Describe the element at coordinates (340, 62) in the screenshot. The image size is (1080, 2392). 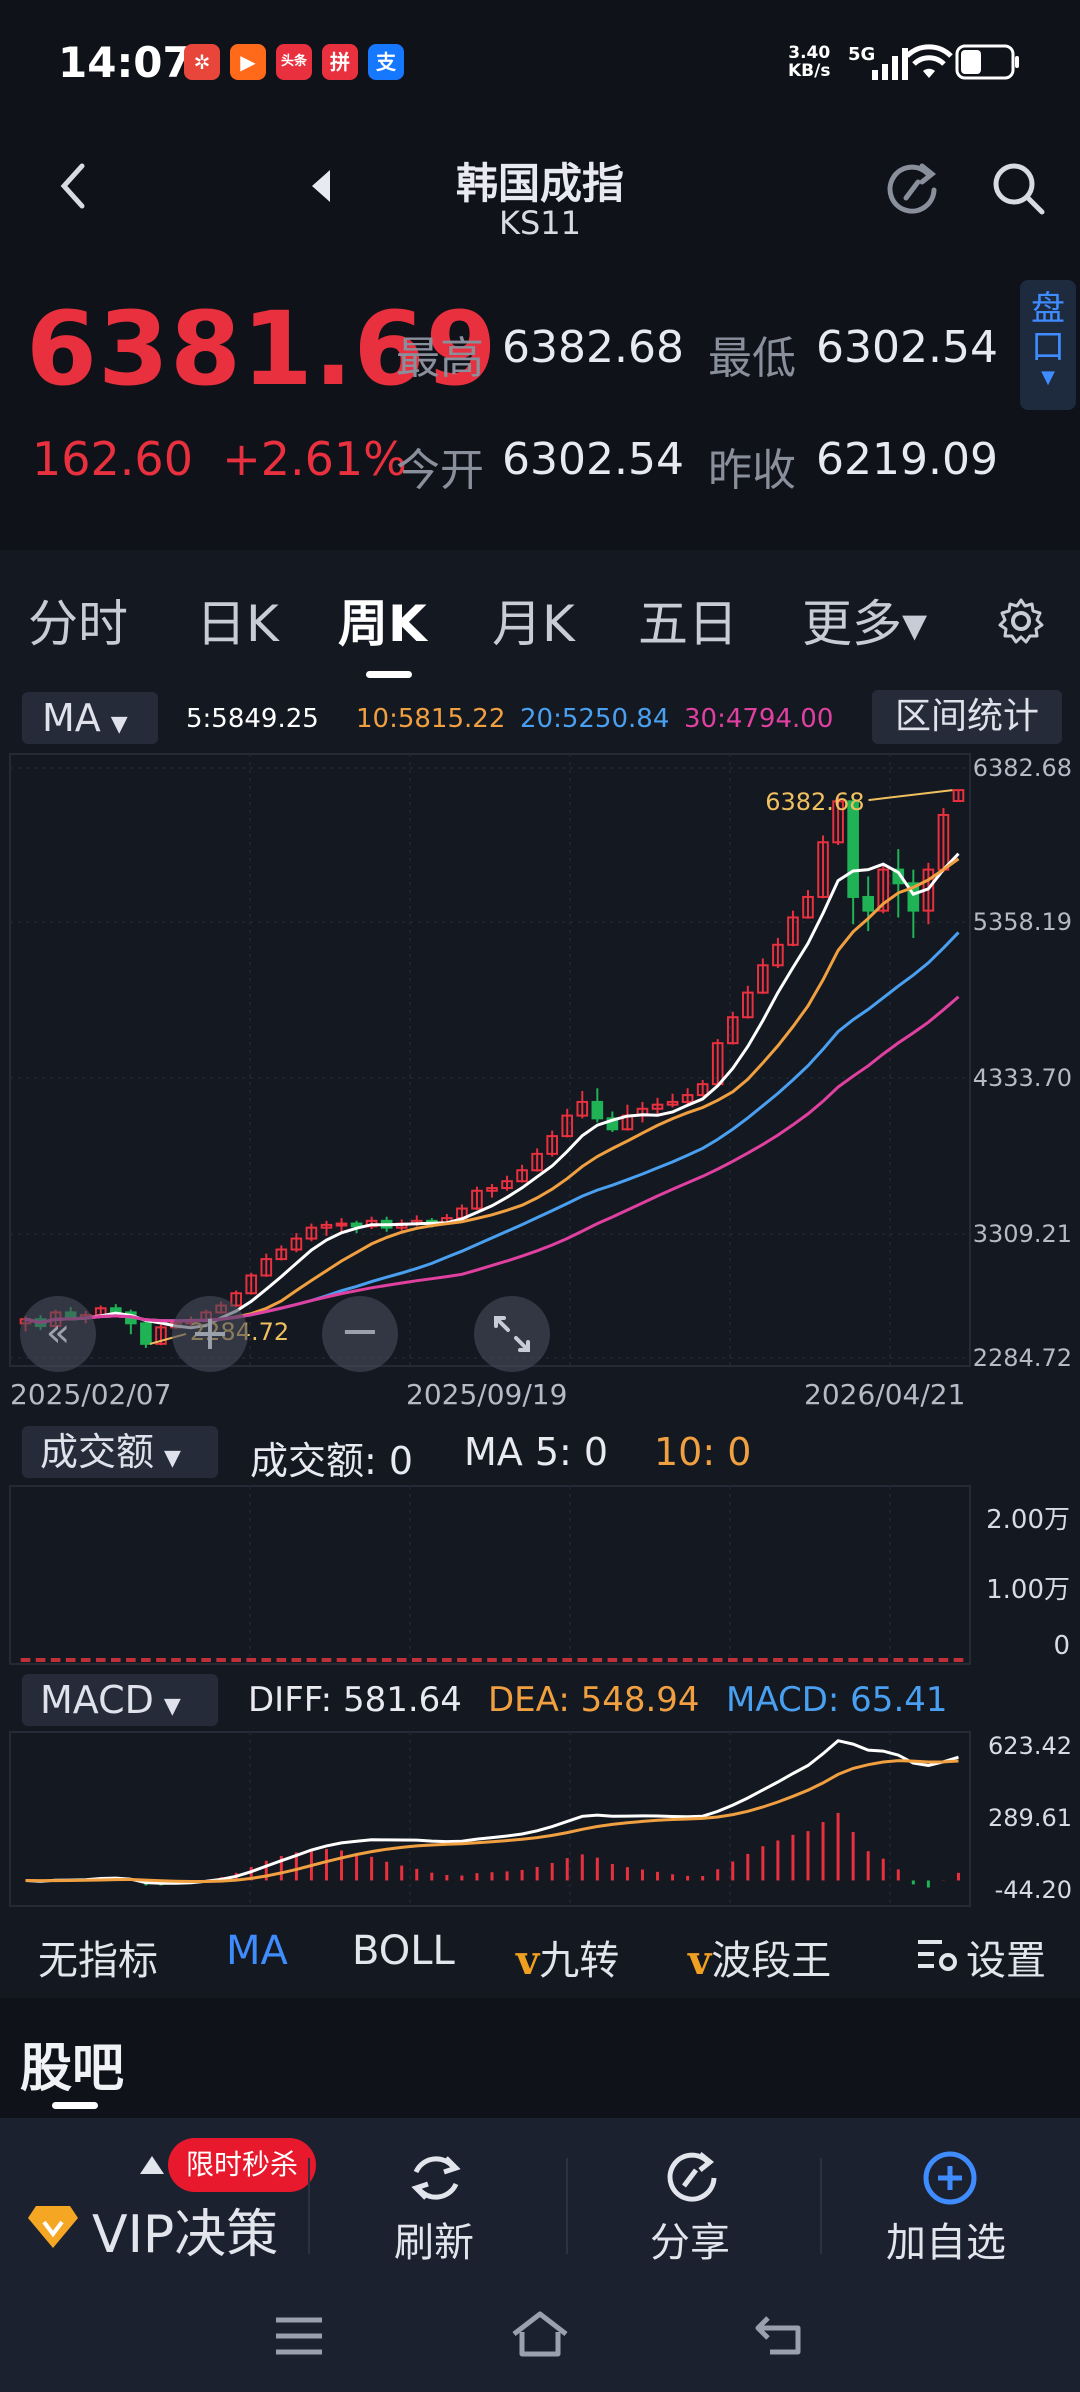
I see `pinduoduo-icon: 拼` at that location.